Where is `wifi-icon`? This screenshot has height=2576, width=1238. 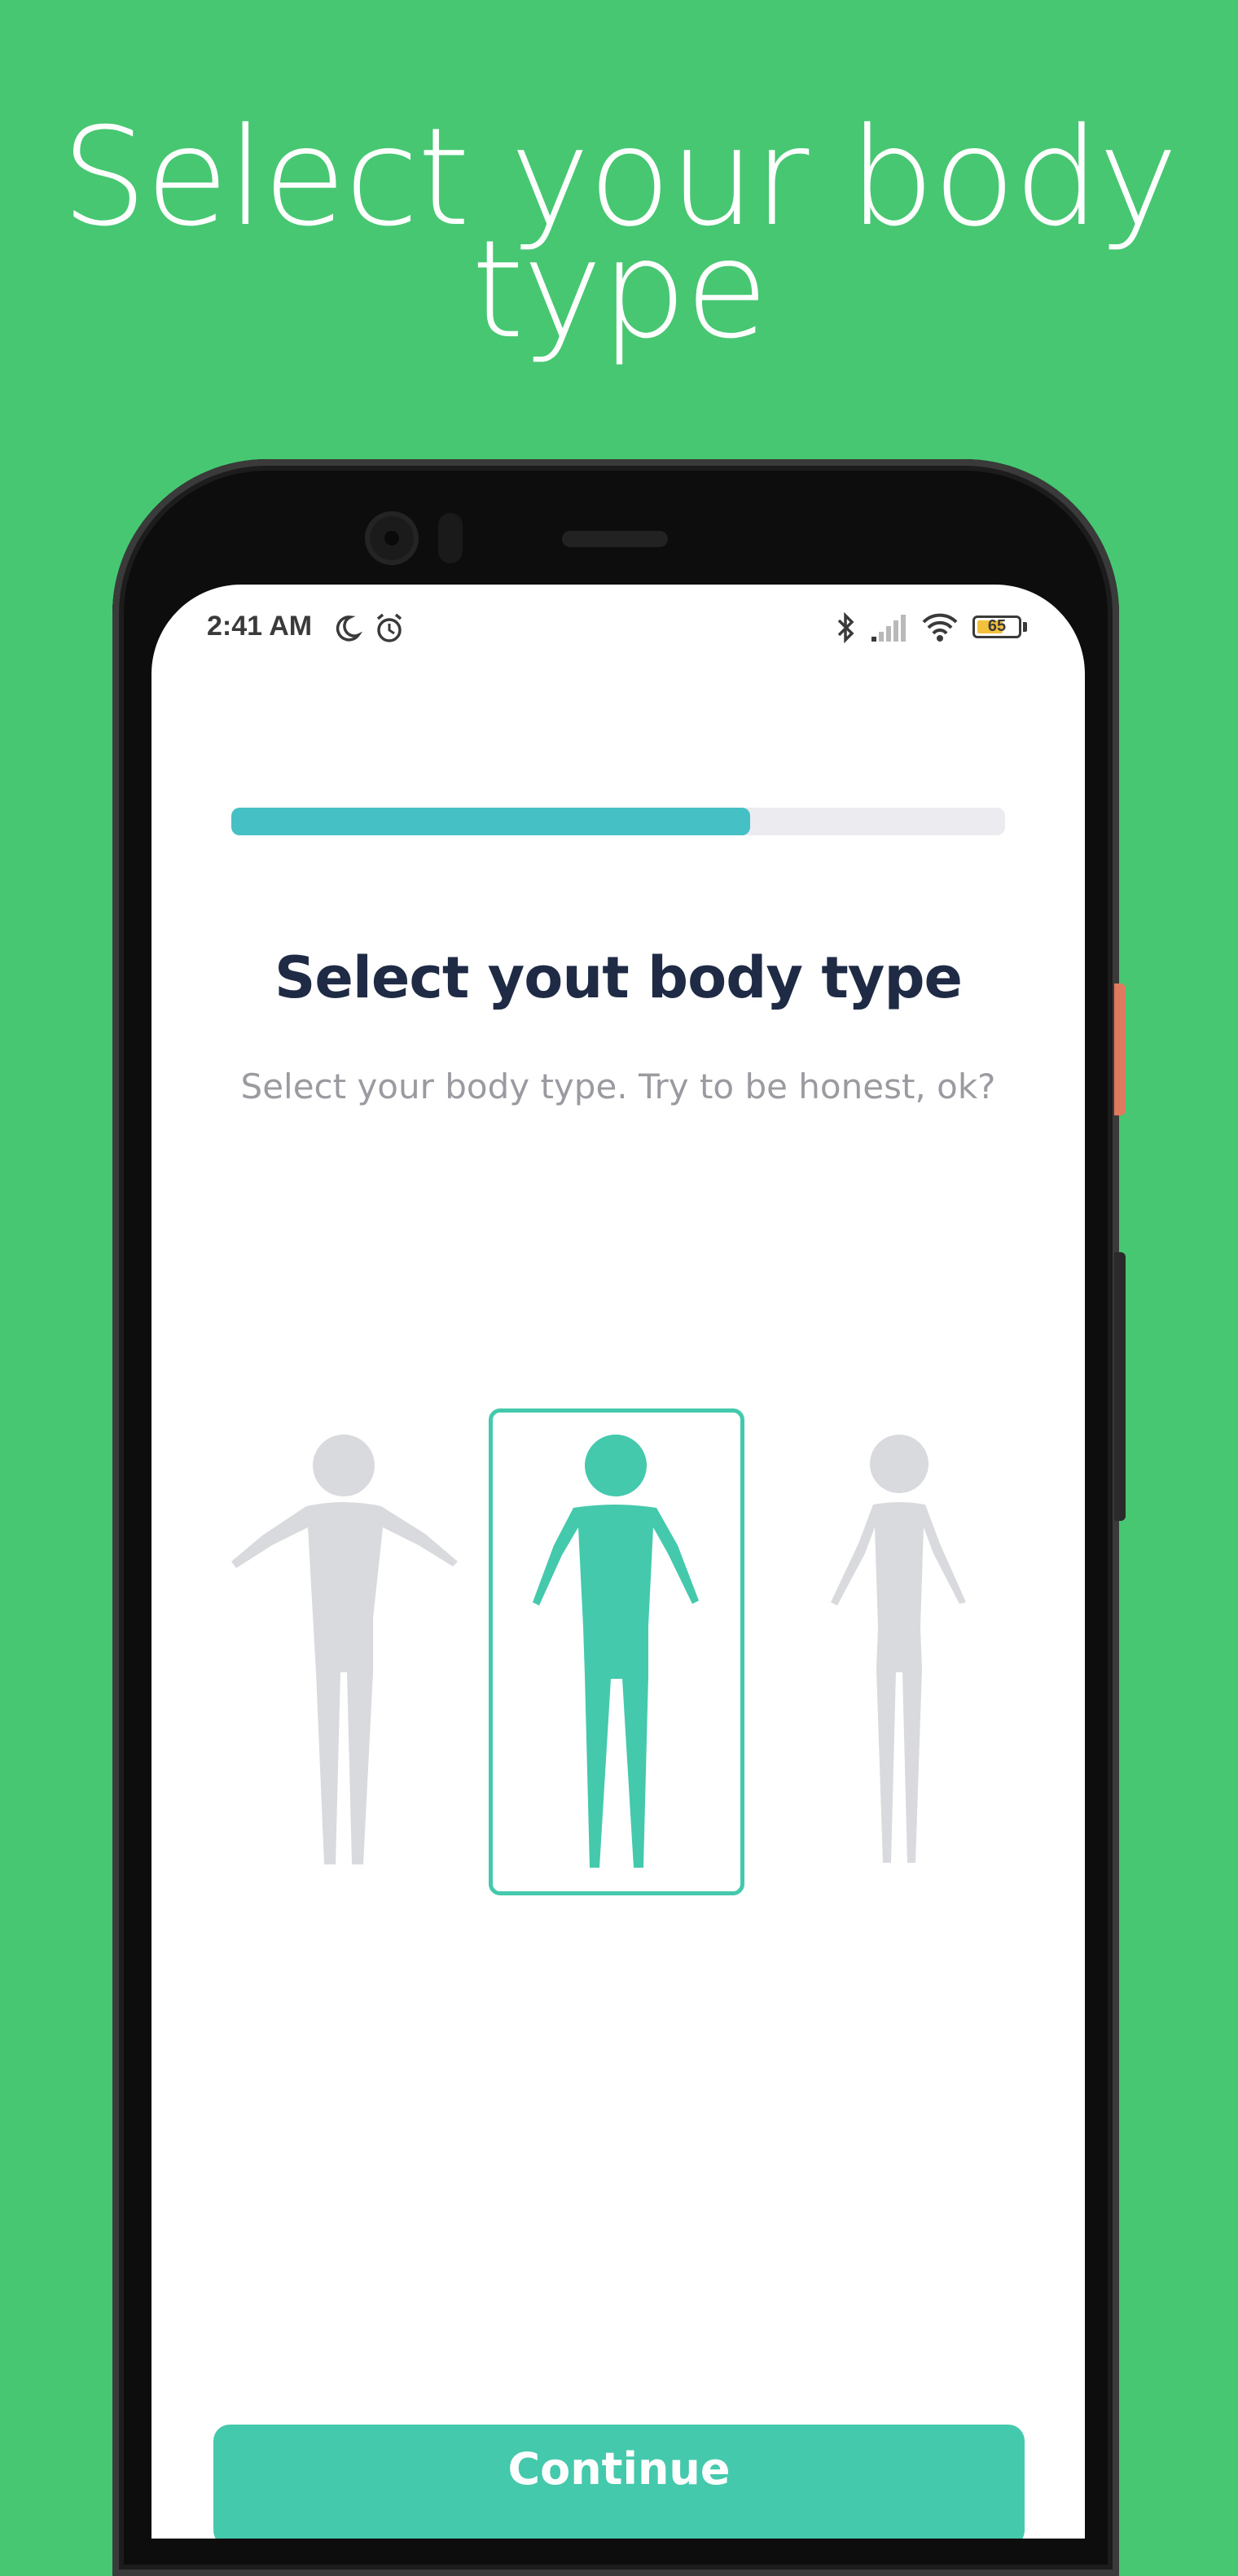
wifi-icon is located at coordinates (940, 627).